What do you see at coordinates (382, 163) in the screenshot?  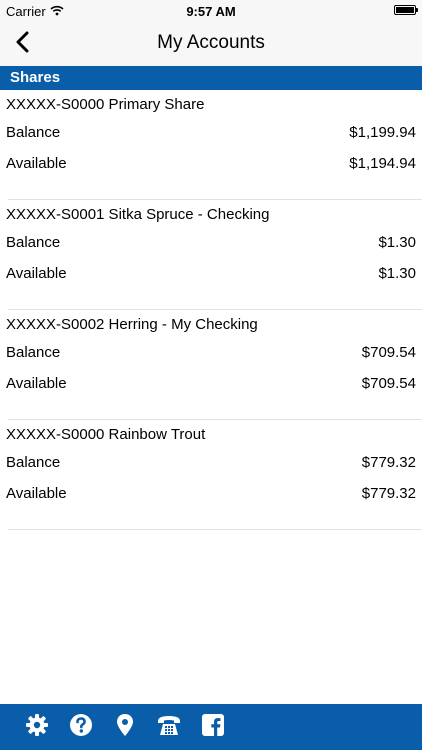 I see `available-value: $1,194.94` at bounding box center [382, 163].